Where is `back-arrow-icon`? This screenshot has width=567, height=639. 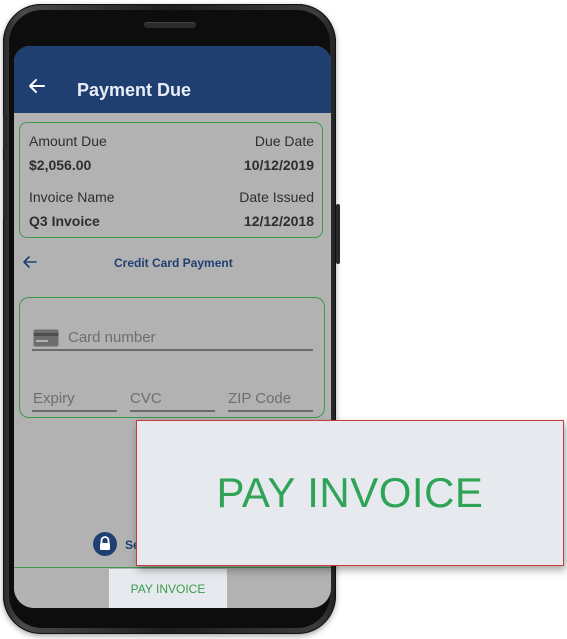
back-arrow-icon is located at coordinates (37, 86).